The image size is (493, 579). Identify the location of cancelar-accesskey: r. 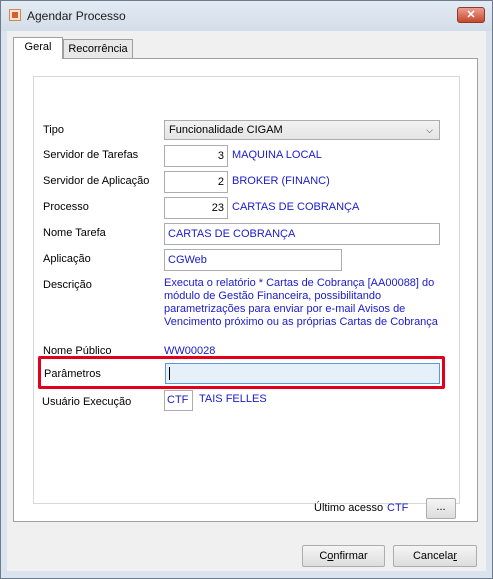
(455, 556).